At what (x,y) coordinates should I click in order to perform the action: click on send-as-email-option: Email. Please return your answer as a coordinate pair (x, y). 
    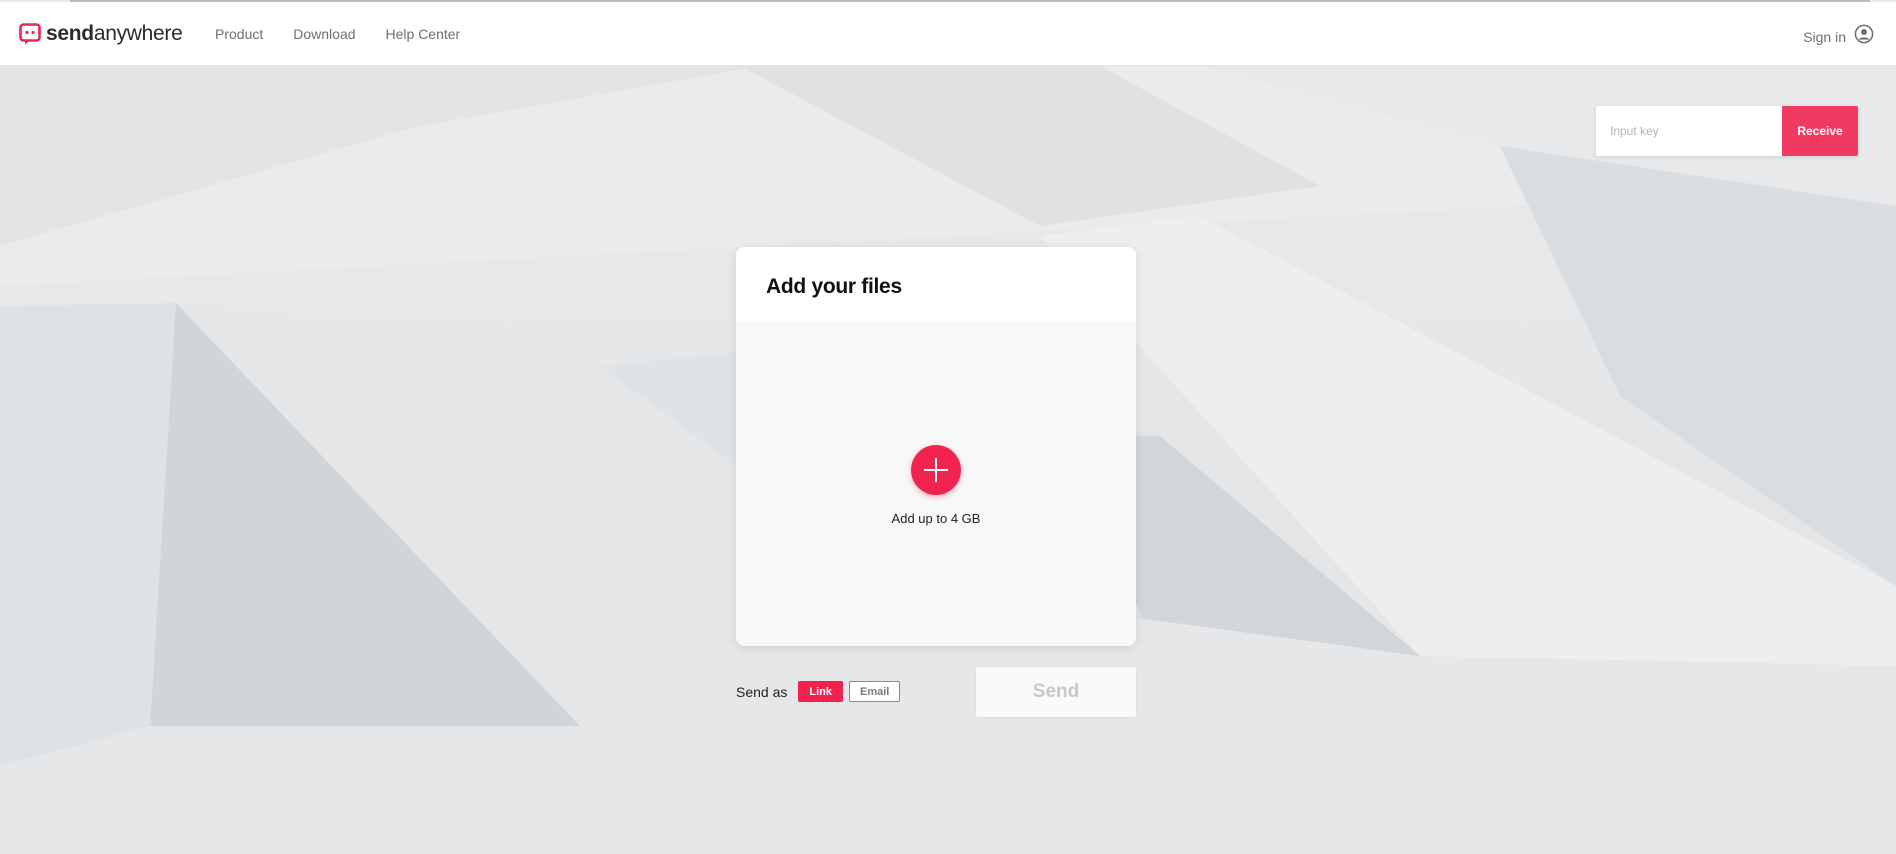
    Looking at the image, I should click on (875, 691).